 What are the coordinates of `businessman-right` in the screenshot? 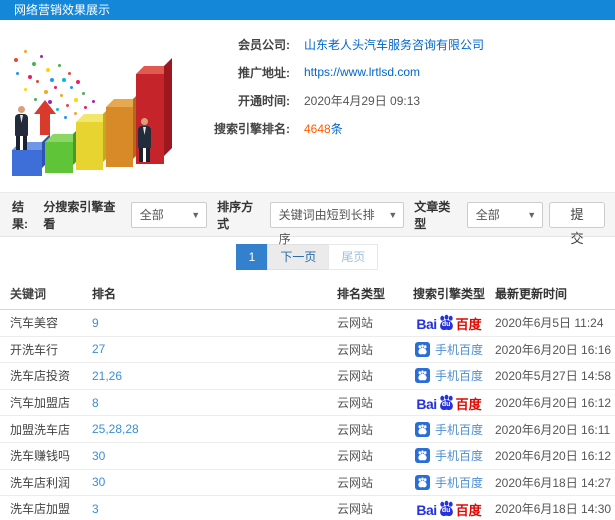 It's located at (144, 140).